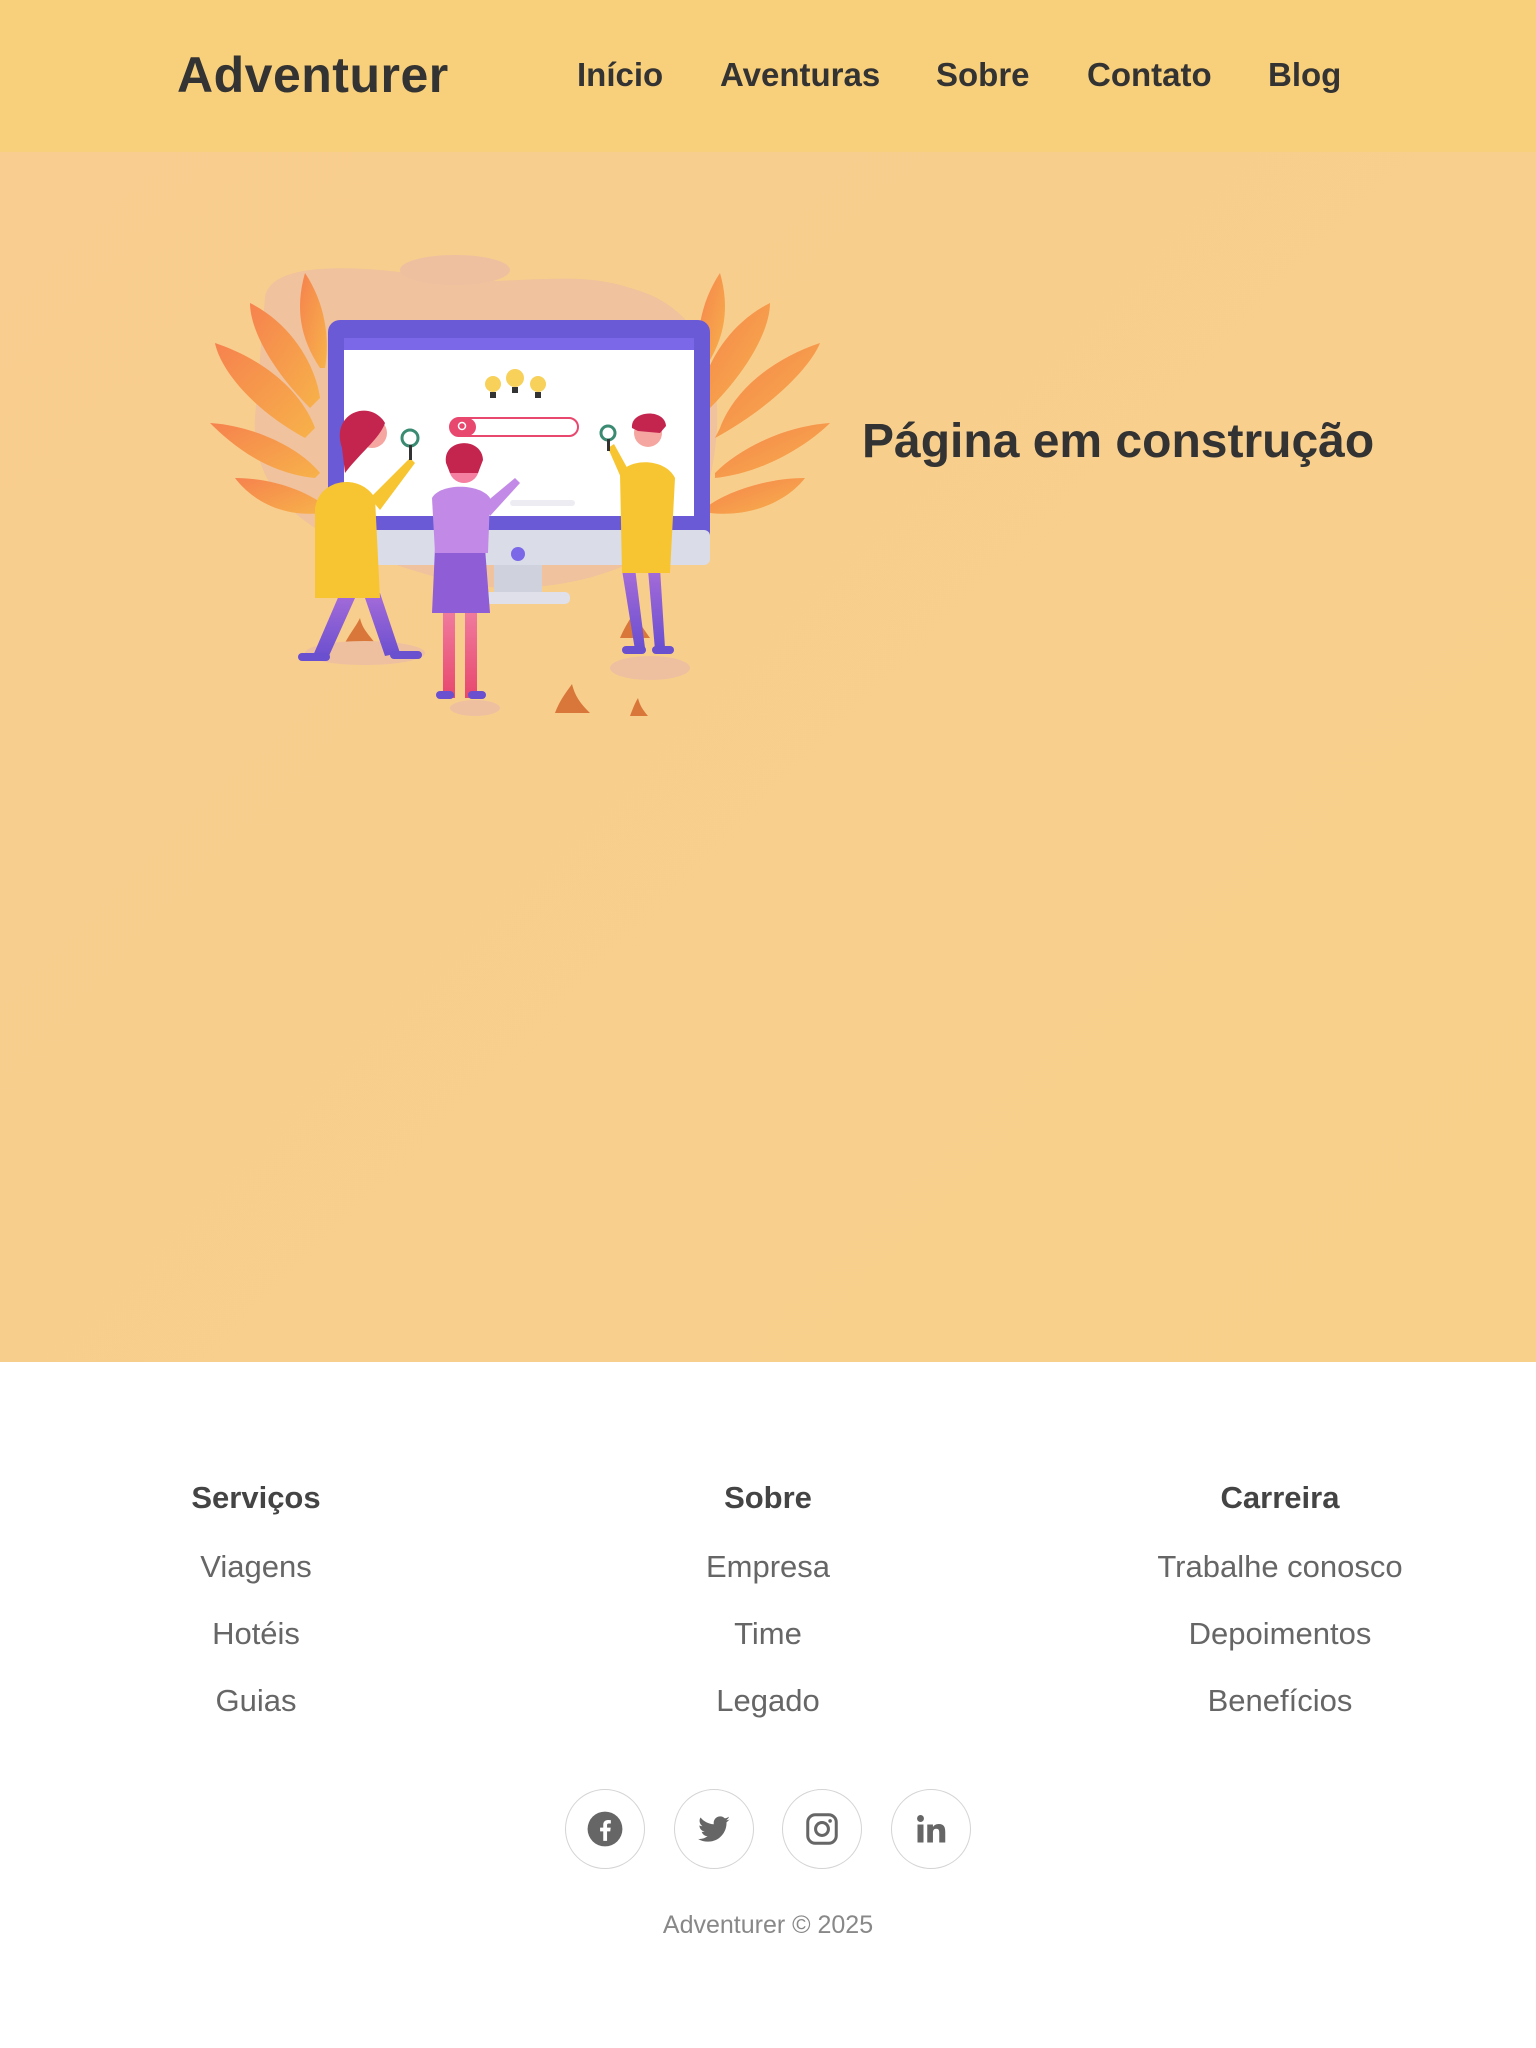 This screenshot has height=2048, width=1536. I want to click on twitter-link, so click(714, 1829).